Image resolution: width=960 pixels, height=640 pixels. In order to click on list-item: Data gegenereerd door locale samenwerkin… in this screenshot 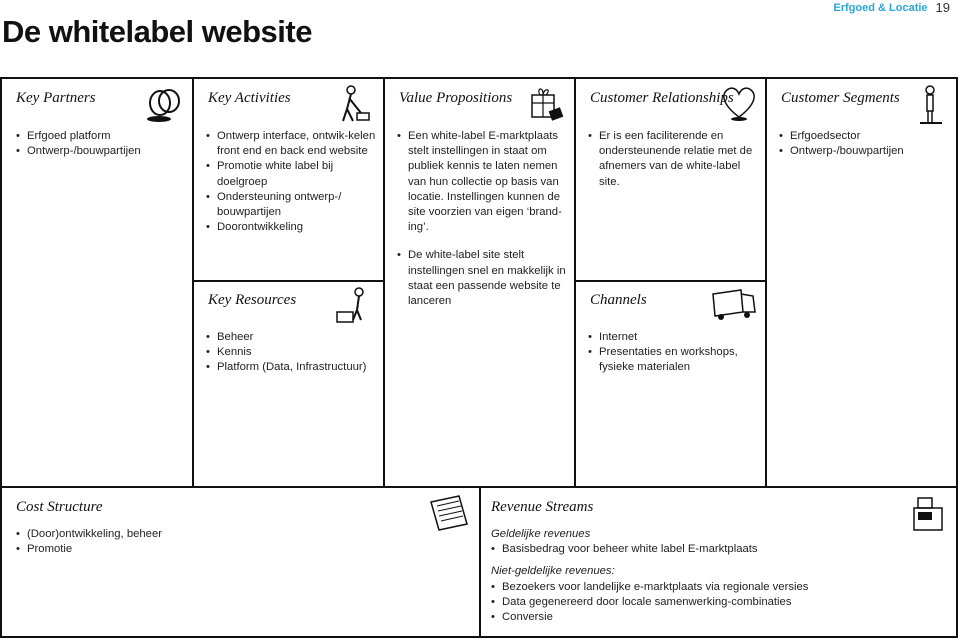, I will do `click(711, 602)`.